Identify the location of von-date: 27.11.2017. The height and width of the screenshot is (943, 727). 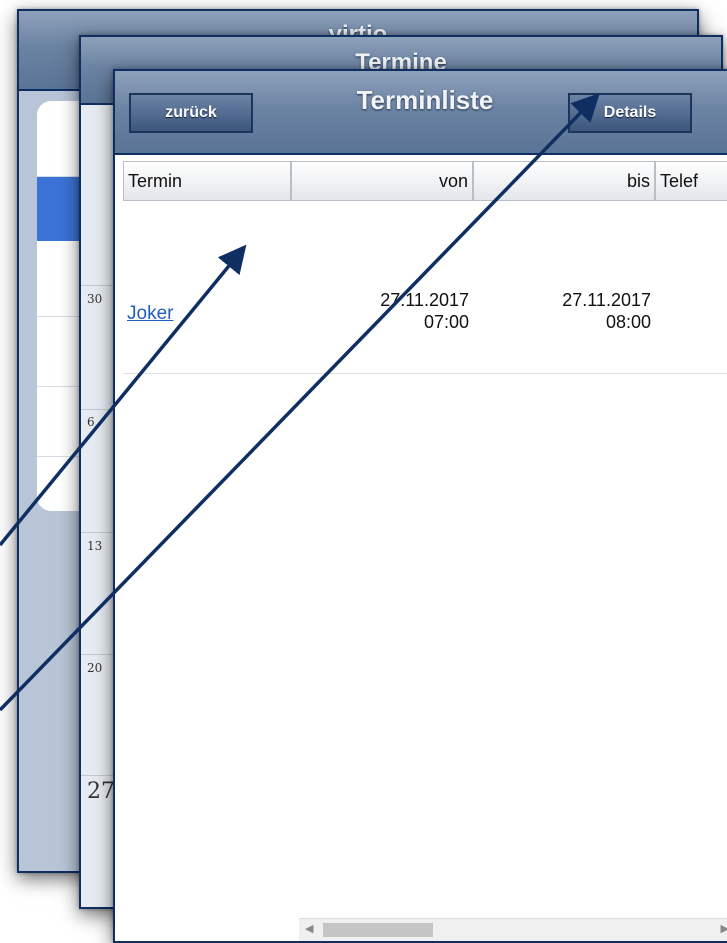
(424, 300).